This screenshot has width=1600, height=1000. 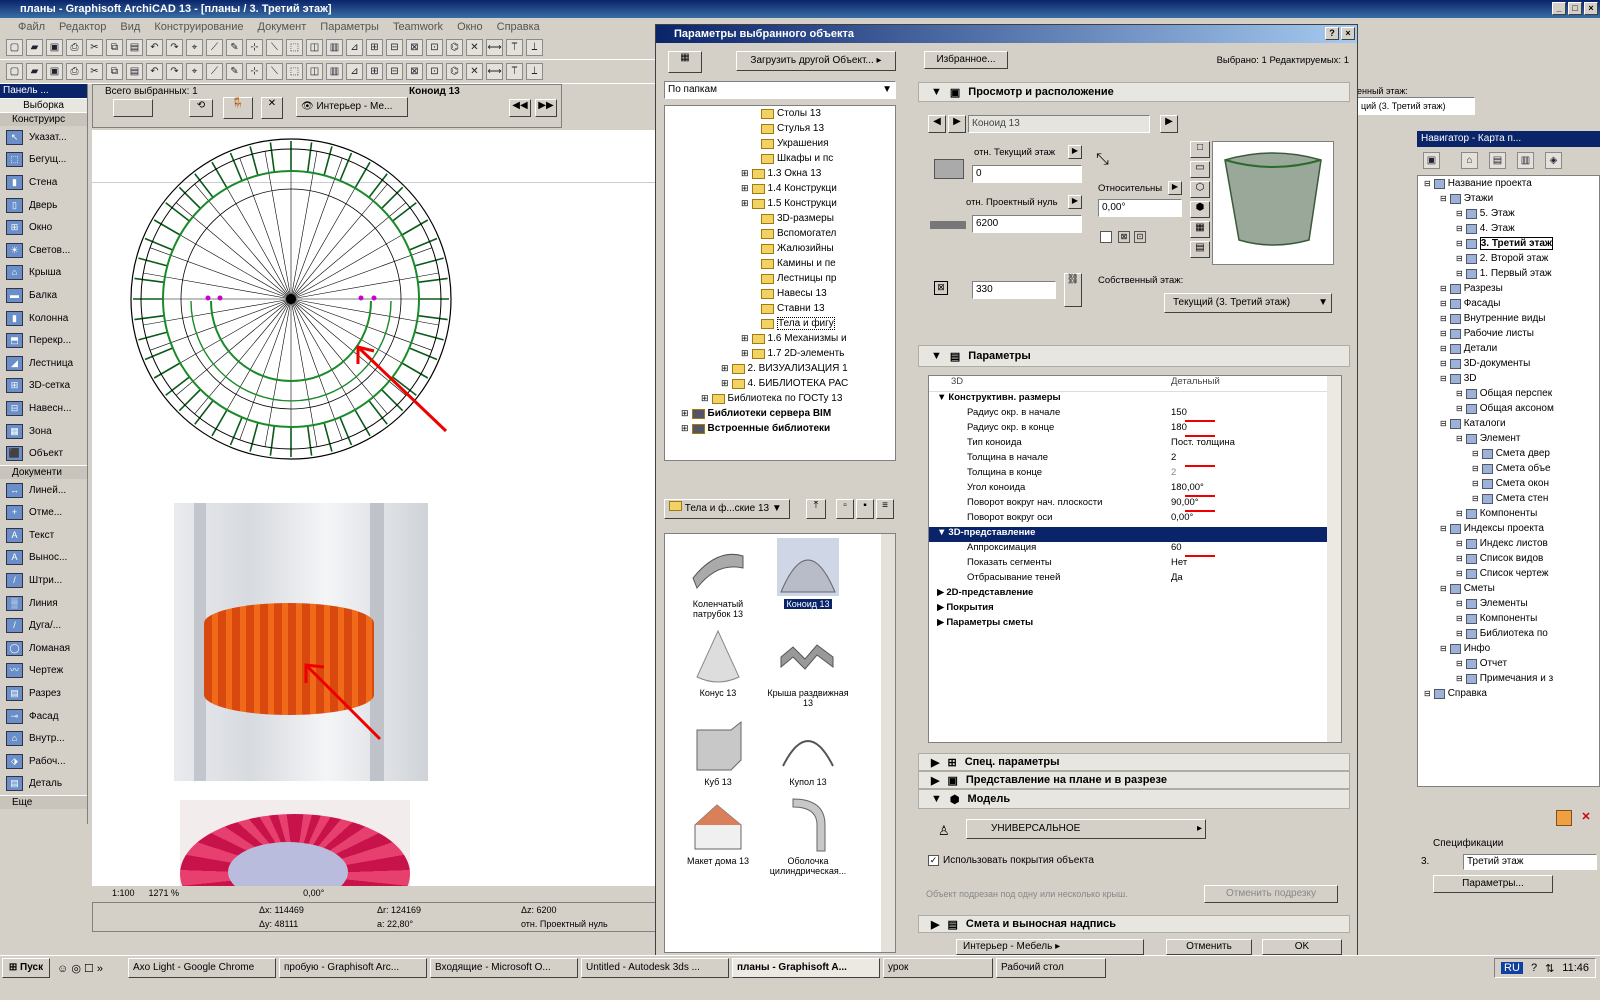 What do you see at coordinates (1200, 209) in the screenshot?
I see `3d-view-button: ⬢` at bounding box center [1200, 209].